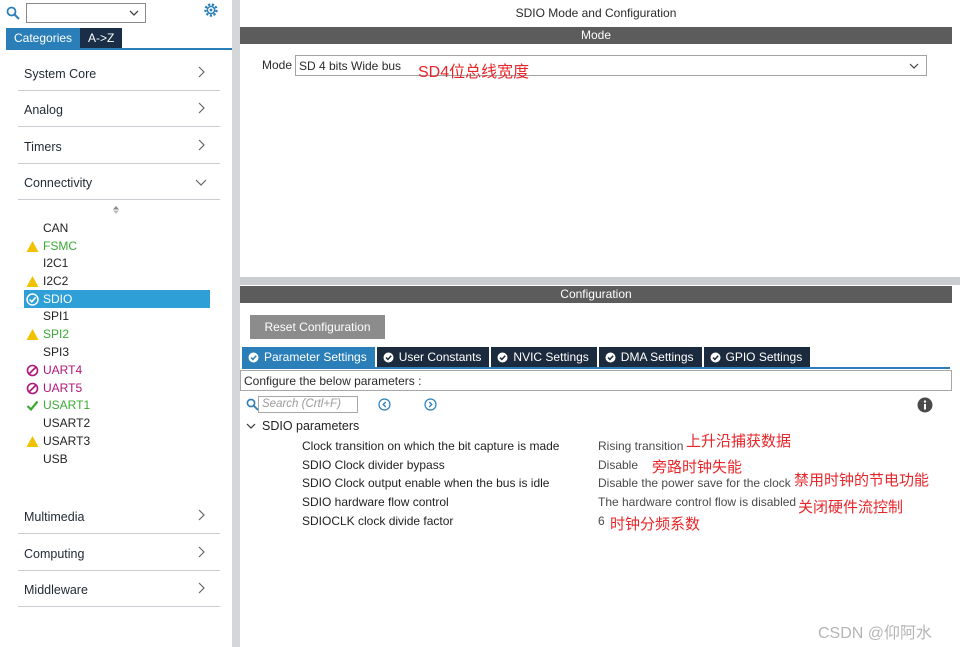 Image resolution: width=960 pixels, height=647 pixels. Describe the element at coordinates (119, 553) in the screenshot. I see `category-computing: Computing` at that location.